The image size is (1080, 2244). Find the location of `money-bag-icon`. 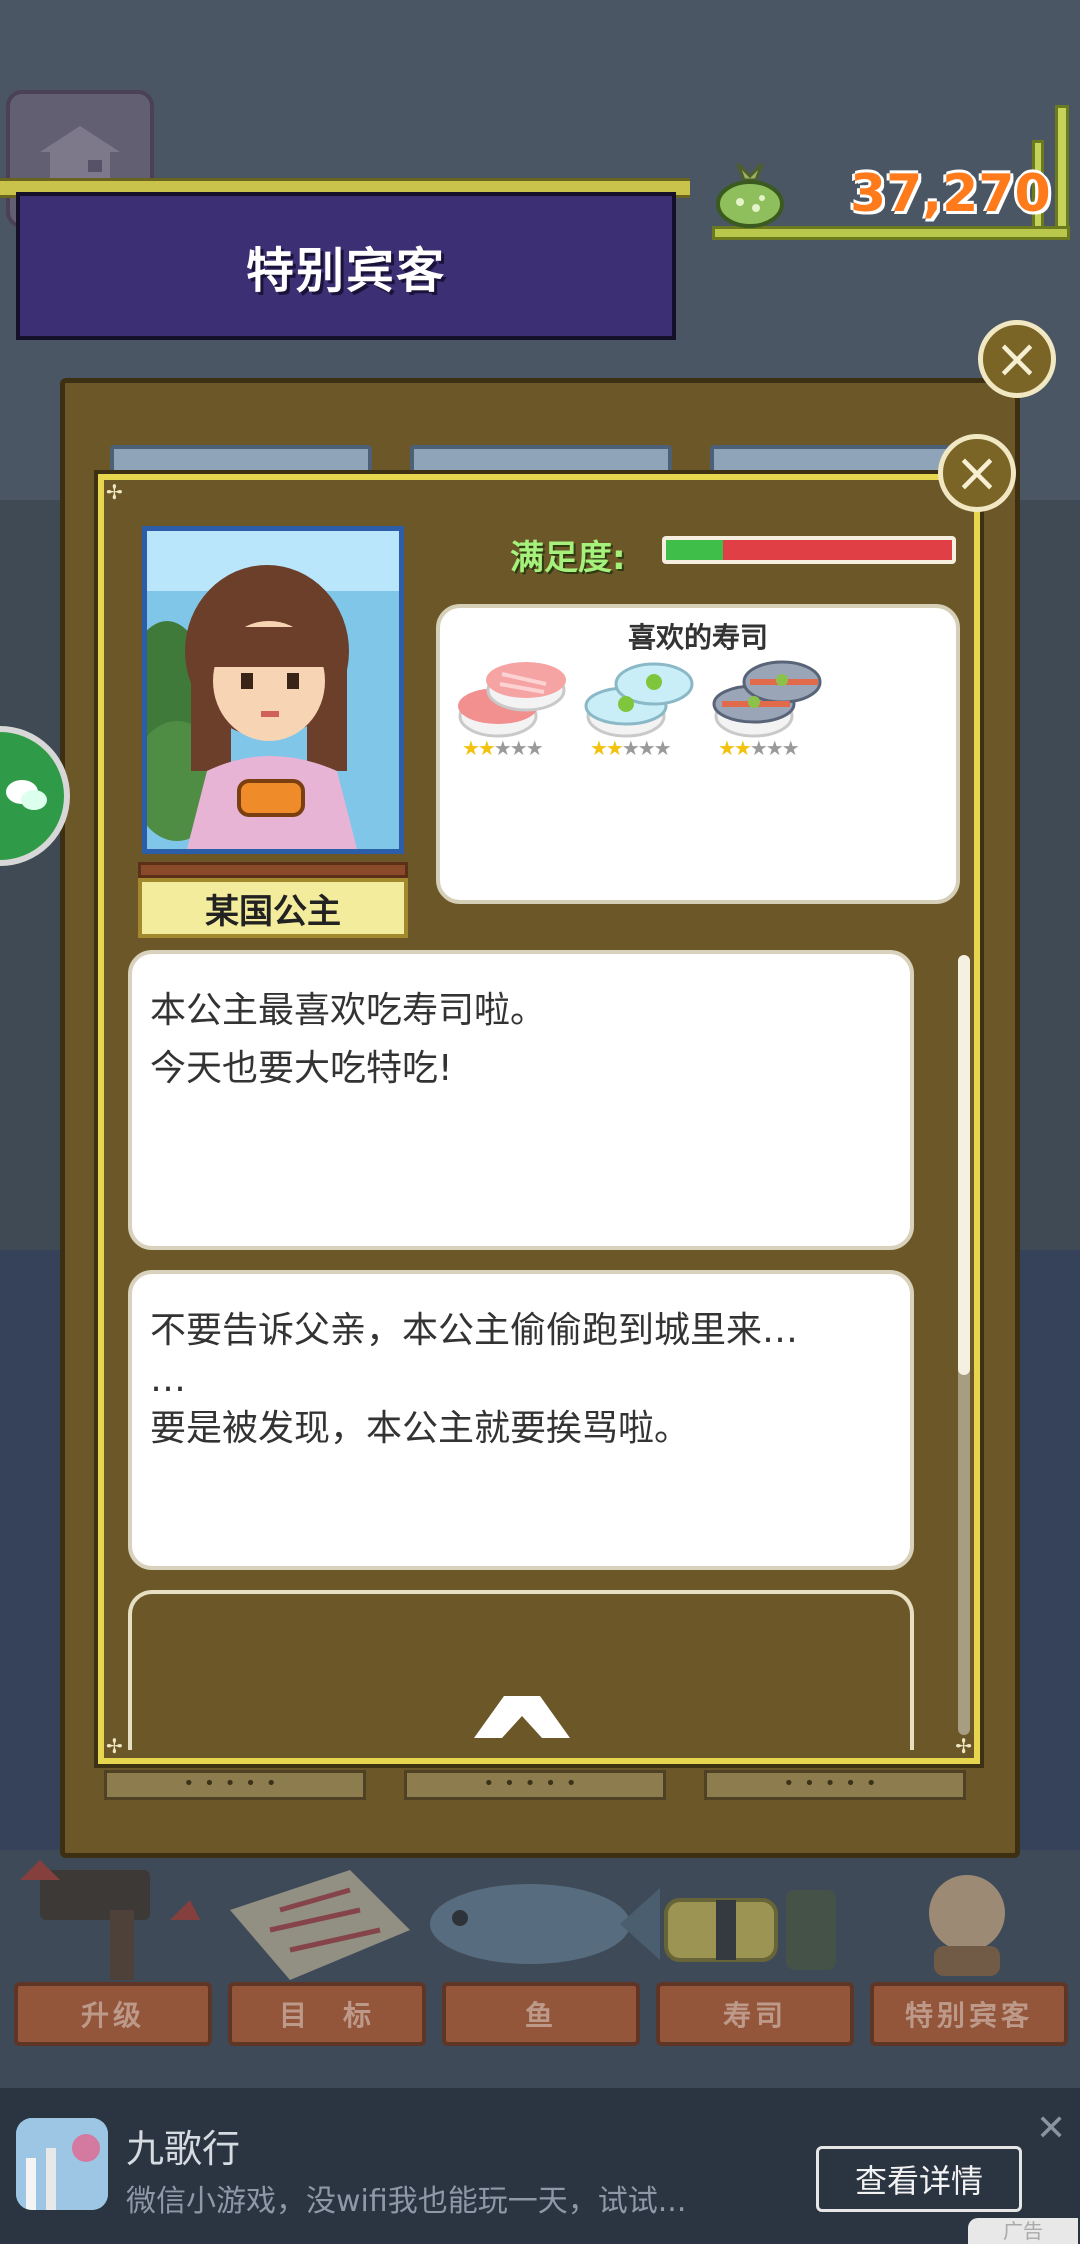

money-bag-icon is located at coordinates (750, 192).